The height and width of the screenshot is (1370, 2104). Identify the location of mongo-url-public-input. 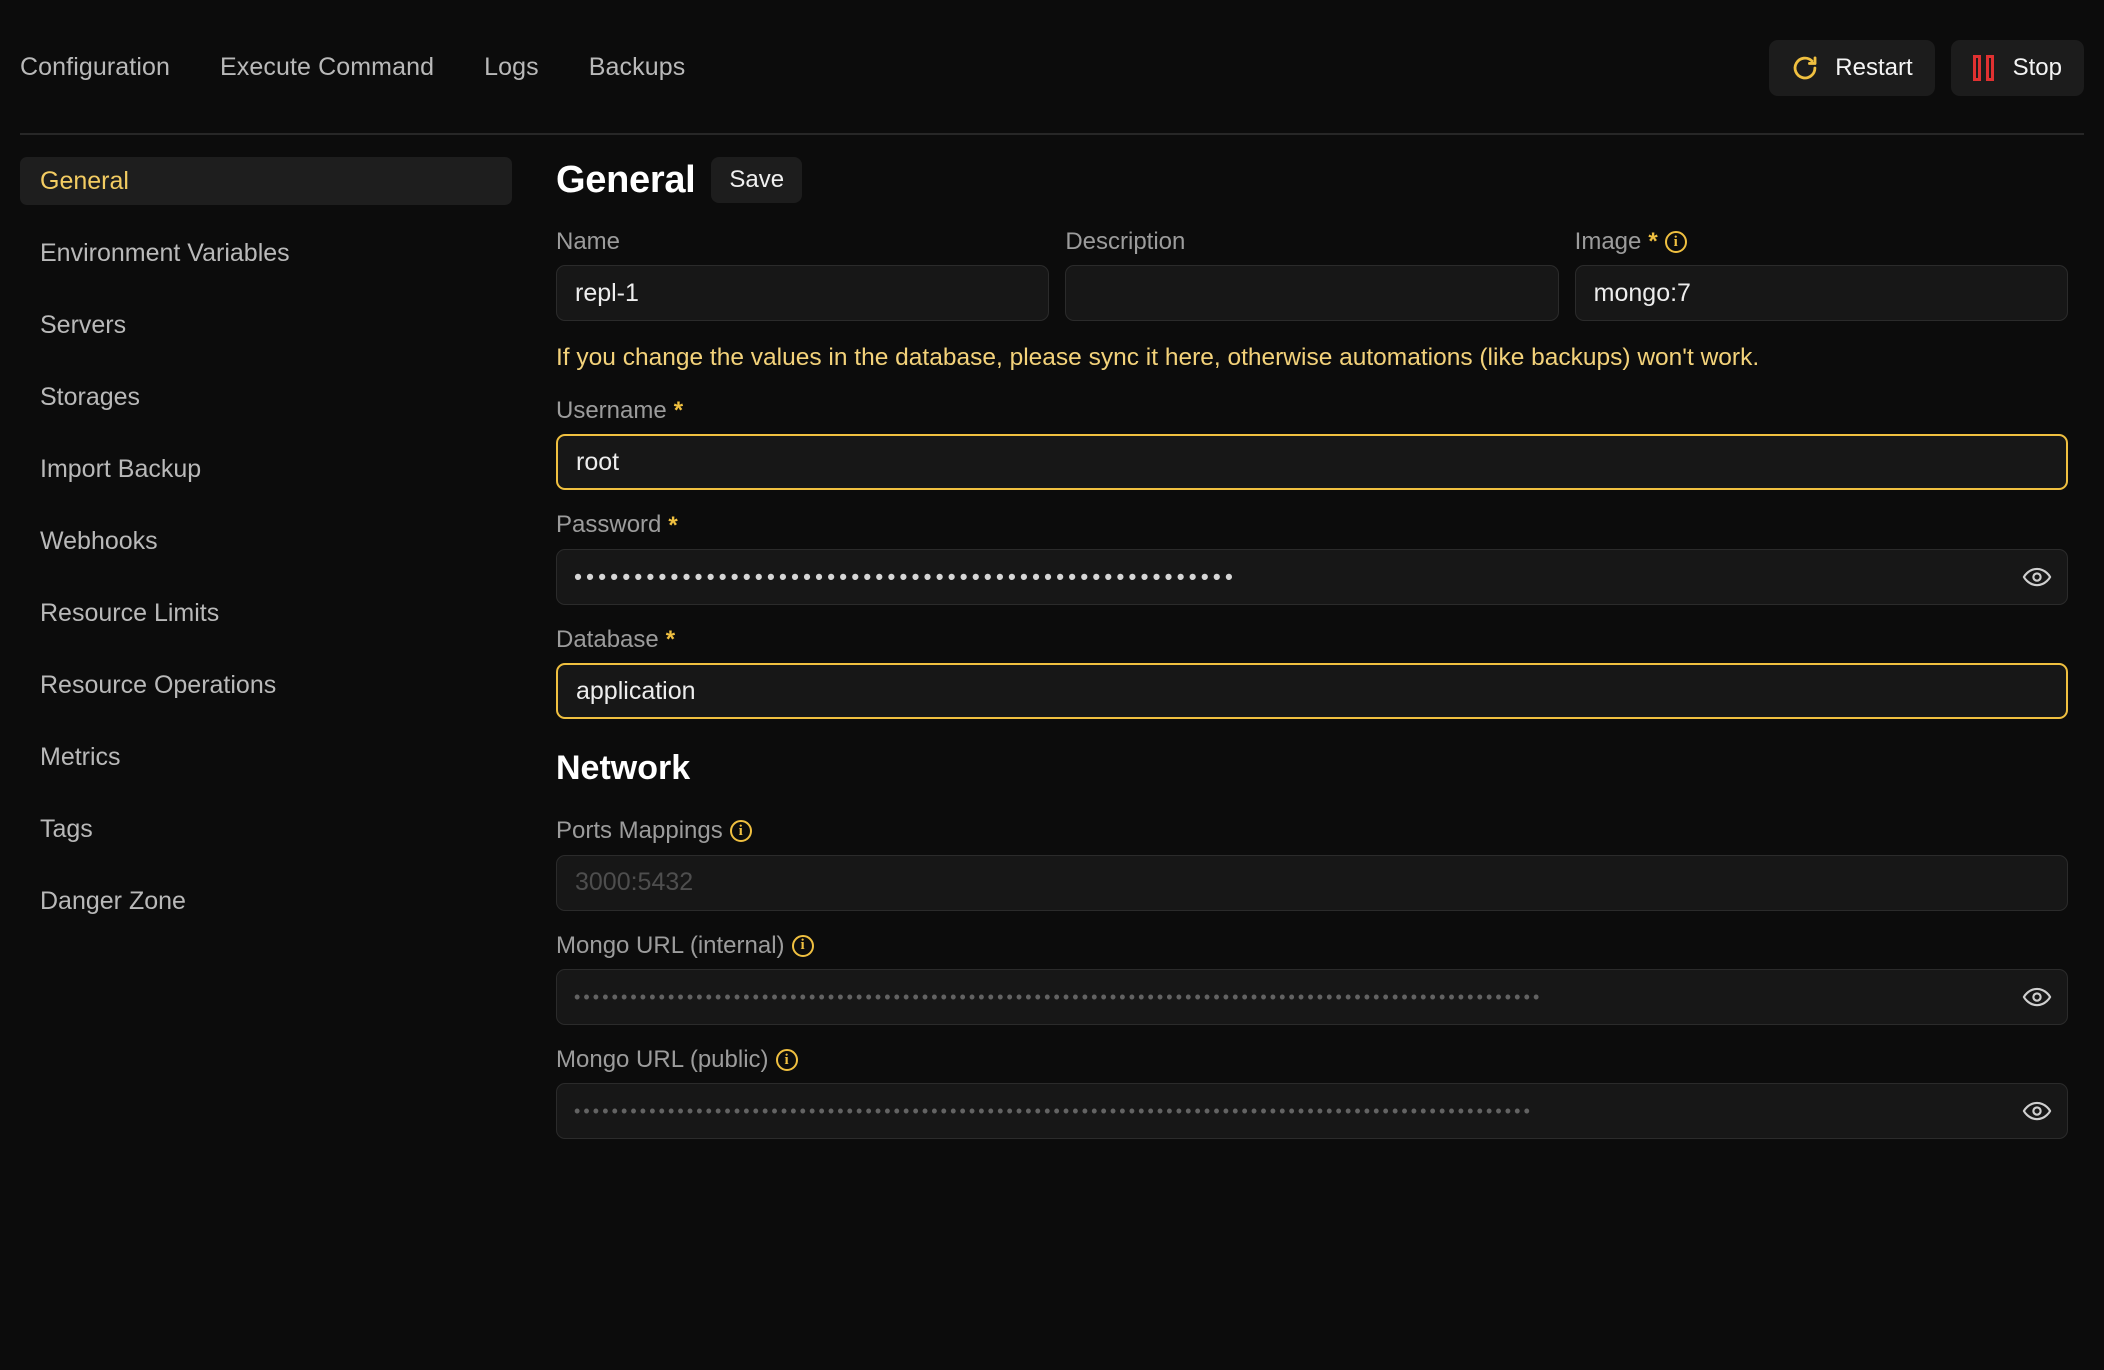
(1312, 1111).